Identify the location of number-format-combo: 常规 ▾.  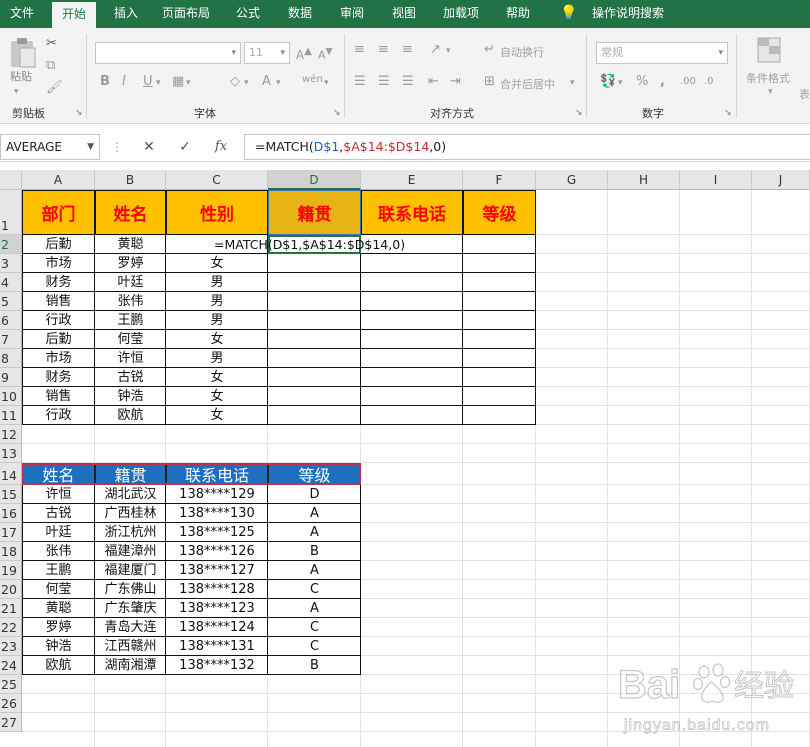
(662, 53).